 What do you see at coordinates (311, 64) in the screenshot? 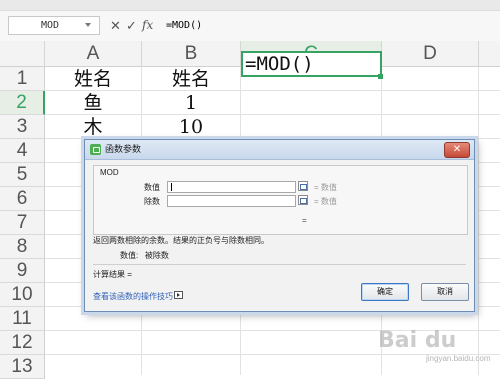
I see `active-cell-c2: =MOD()` at bounding box center [311, 64].